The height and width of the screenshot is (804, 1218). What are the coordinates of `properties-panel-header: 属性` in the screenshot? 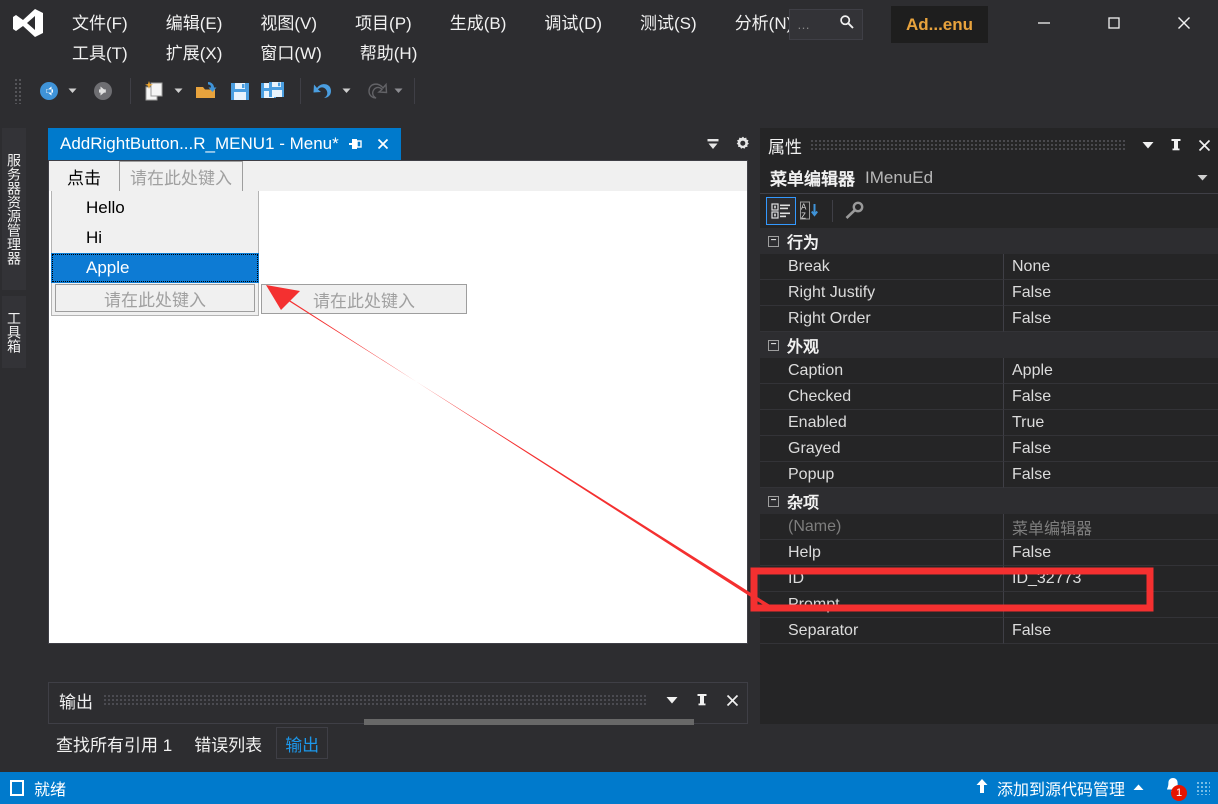 It's located at (989, 145).